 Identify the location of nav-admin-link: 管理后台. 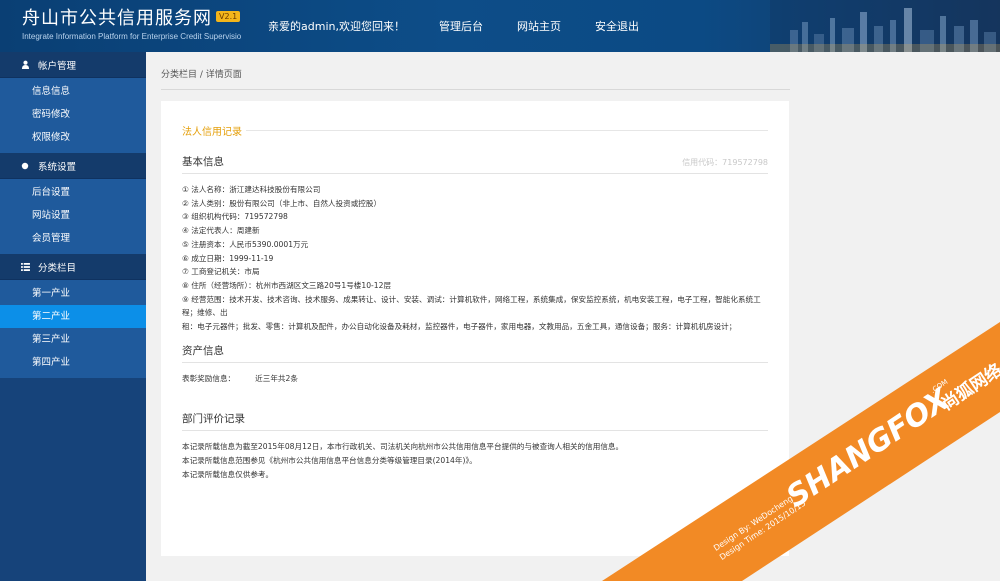
(461, 26).